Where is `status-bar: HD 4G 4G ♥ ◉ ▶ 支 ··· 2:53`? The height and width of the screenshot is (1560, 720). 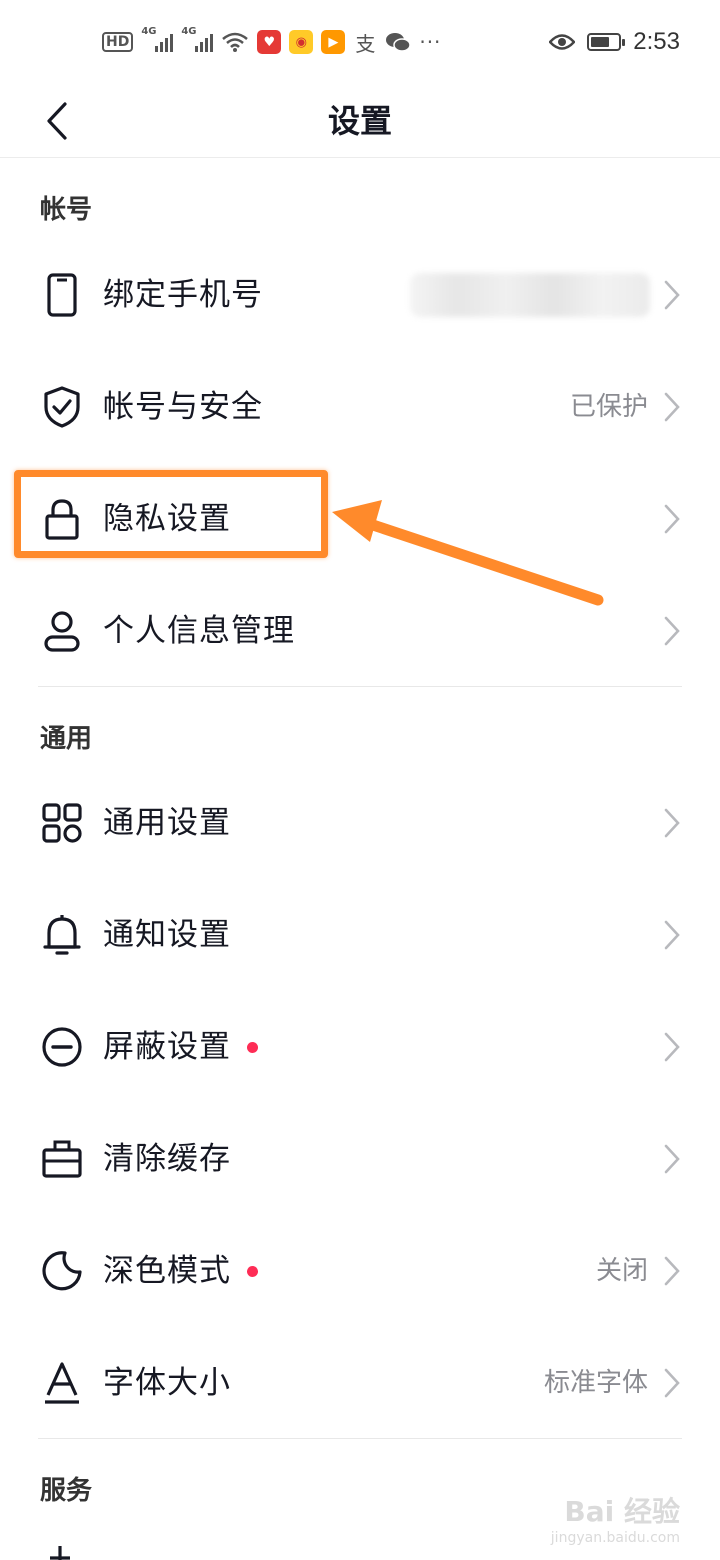 status-bar: HD 4G 4G ♥ ◉ ▶ 支 ··· 2:53 is located at coordinates (360, 42).